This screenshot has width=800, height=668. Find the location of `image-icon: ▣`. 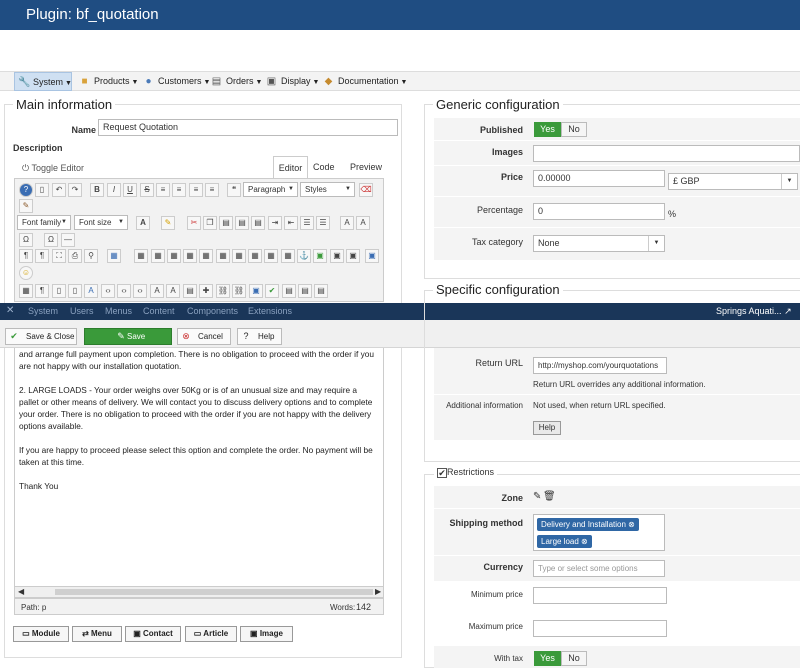

image-icon: ▣ is located at coordinates (256, 291).